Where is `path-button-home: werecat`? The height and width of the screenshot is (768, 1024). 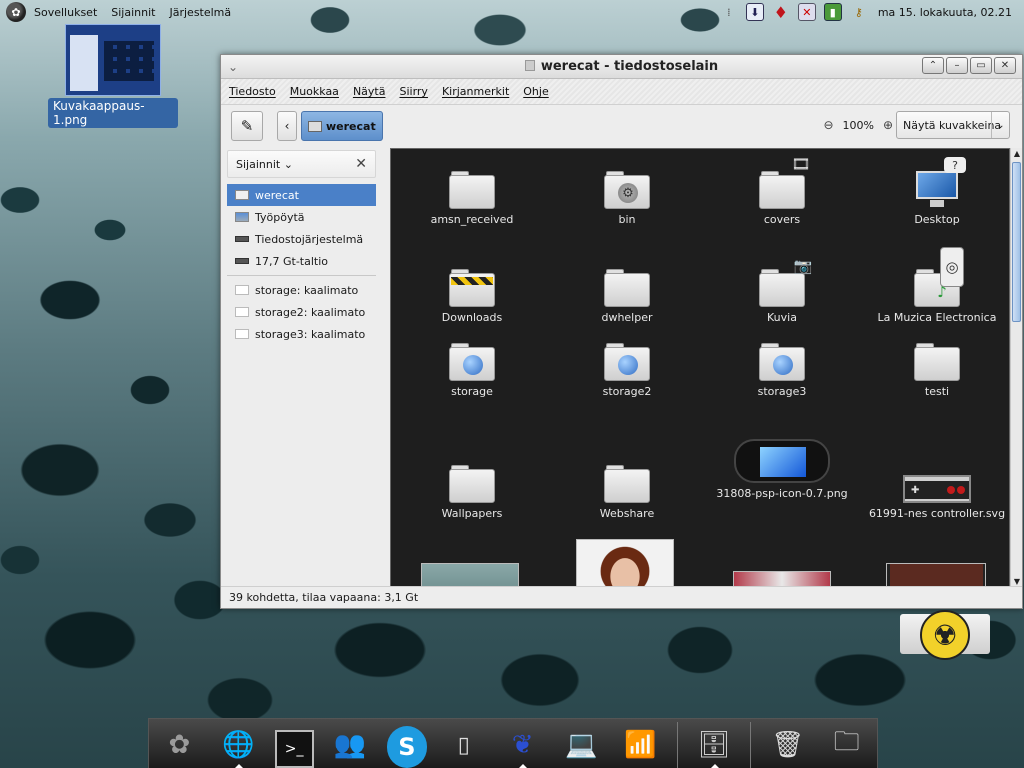
path-button-home: werecat is located at coordinates (342, 126).